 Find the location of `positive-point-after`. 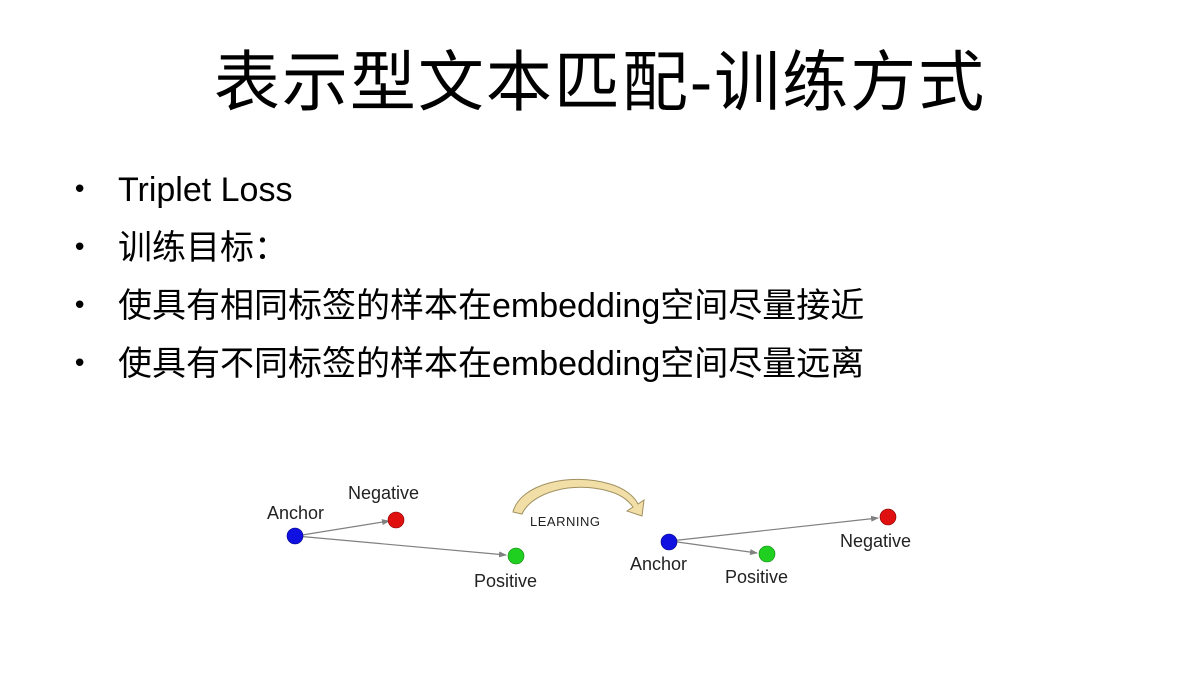

positive-point-after is located at coordinates (767, 554).